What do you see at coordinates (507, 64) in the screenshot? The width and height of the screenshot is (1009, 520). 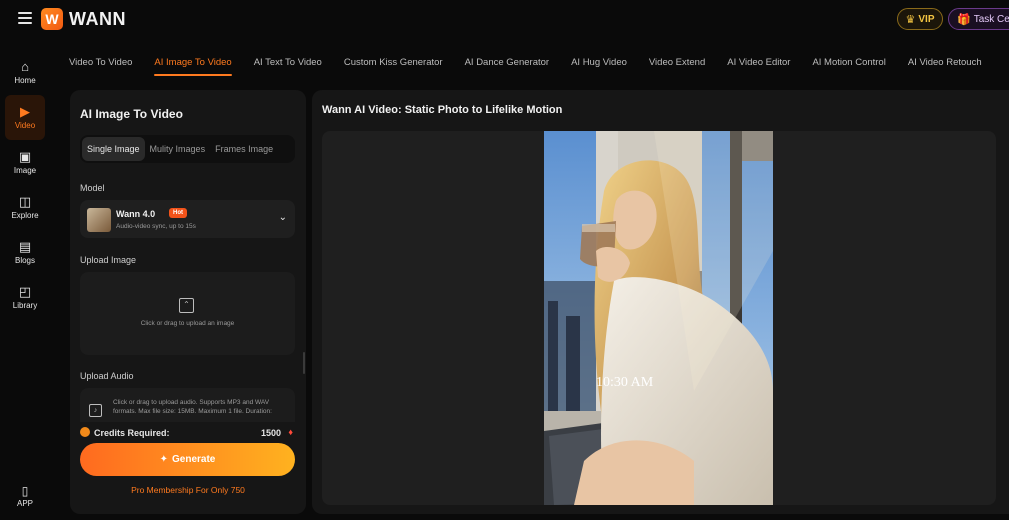 I see `tab-ai-dance-generator: AI Dance Generator` at bounding box center [507, 64].